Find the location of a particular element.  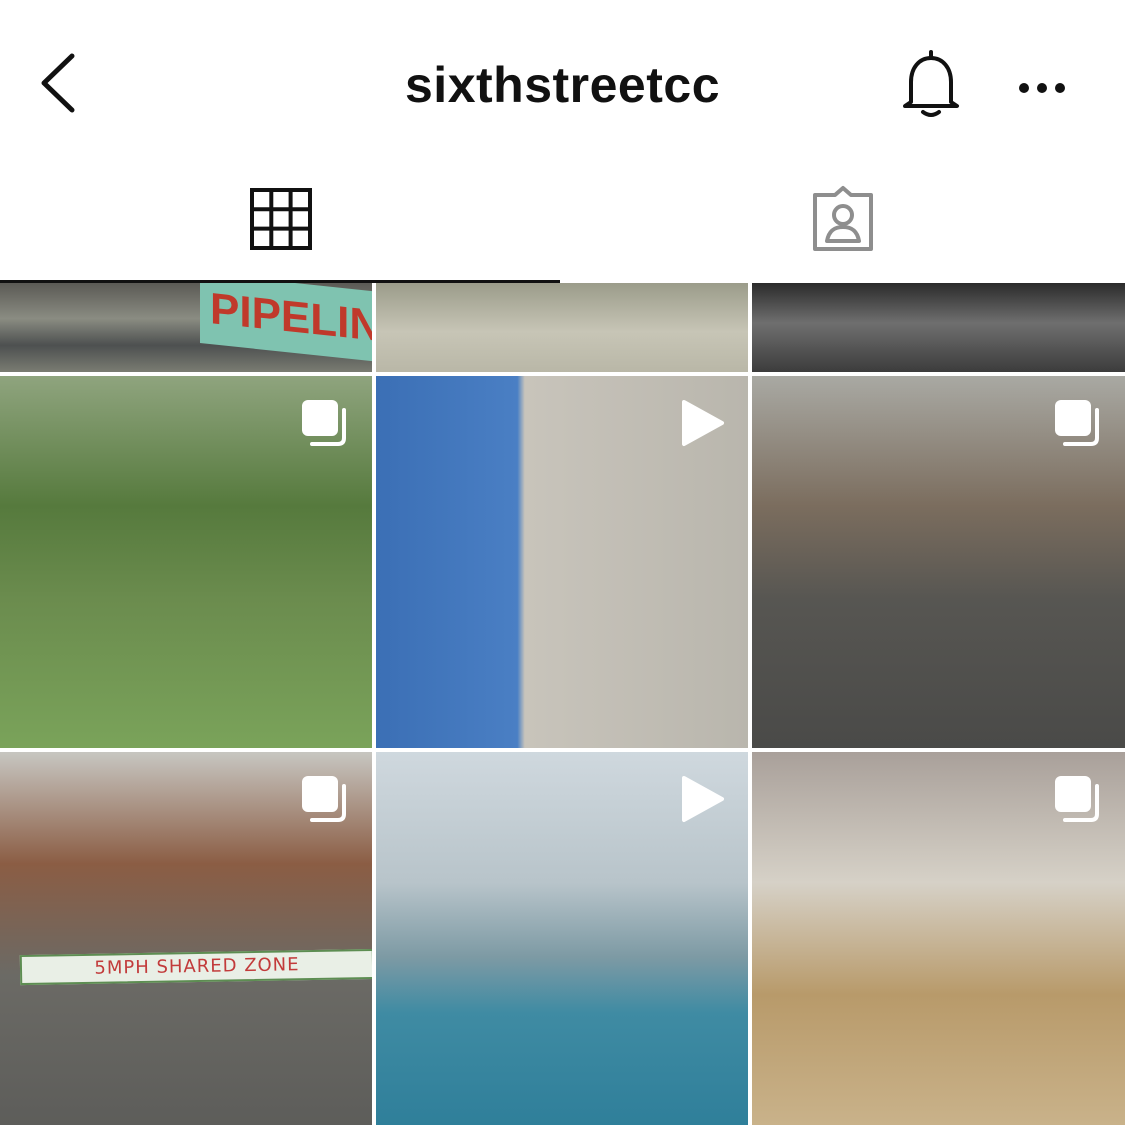

photo-sign-text: 5MPH SHARED ZONE is located at coordinates (195, 967).